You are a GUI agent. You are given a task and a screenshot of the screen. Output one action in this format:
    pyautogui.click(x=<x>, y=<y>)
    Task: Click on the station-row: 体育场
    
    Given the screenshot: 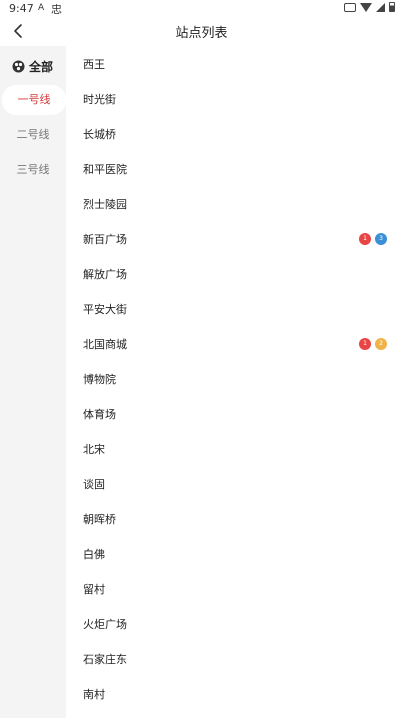 What is the action you would take?
    pyautogui.click(x=234, y=413)
    